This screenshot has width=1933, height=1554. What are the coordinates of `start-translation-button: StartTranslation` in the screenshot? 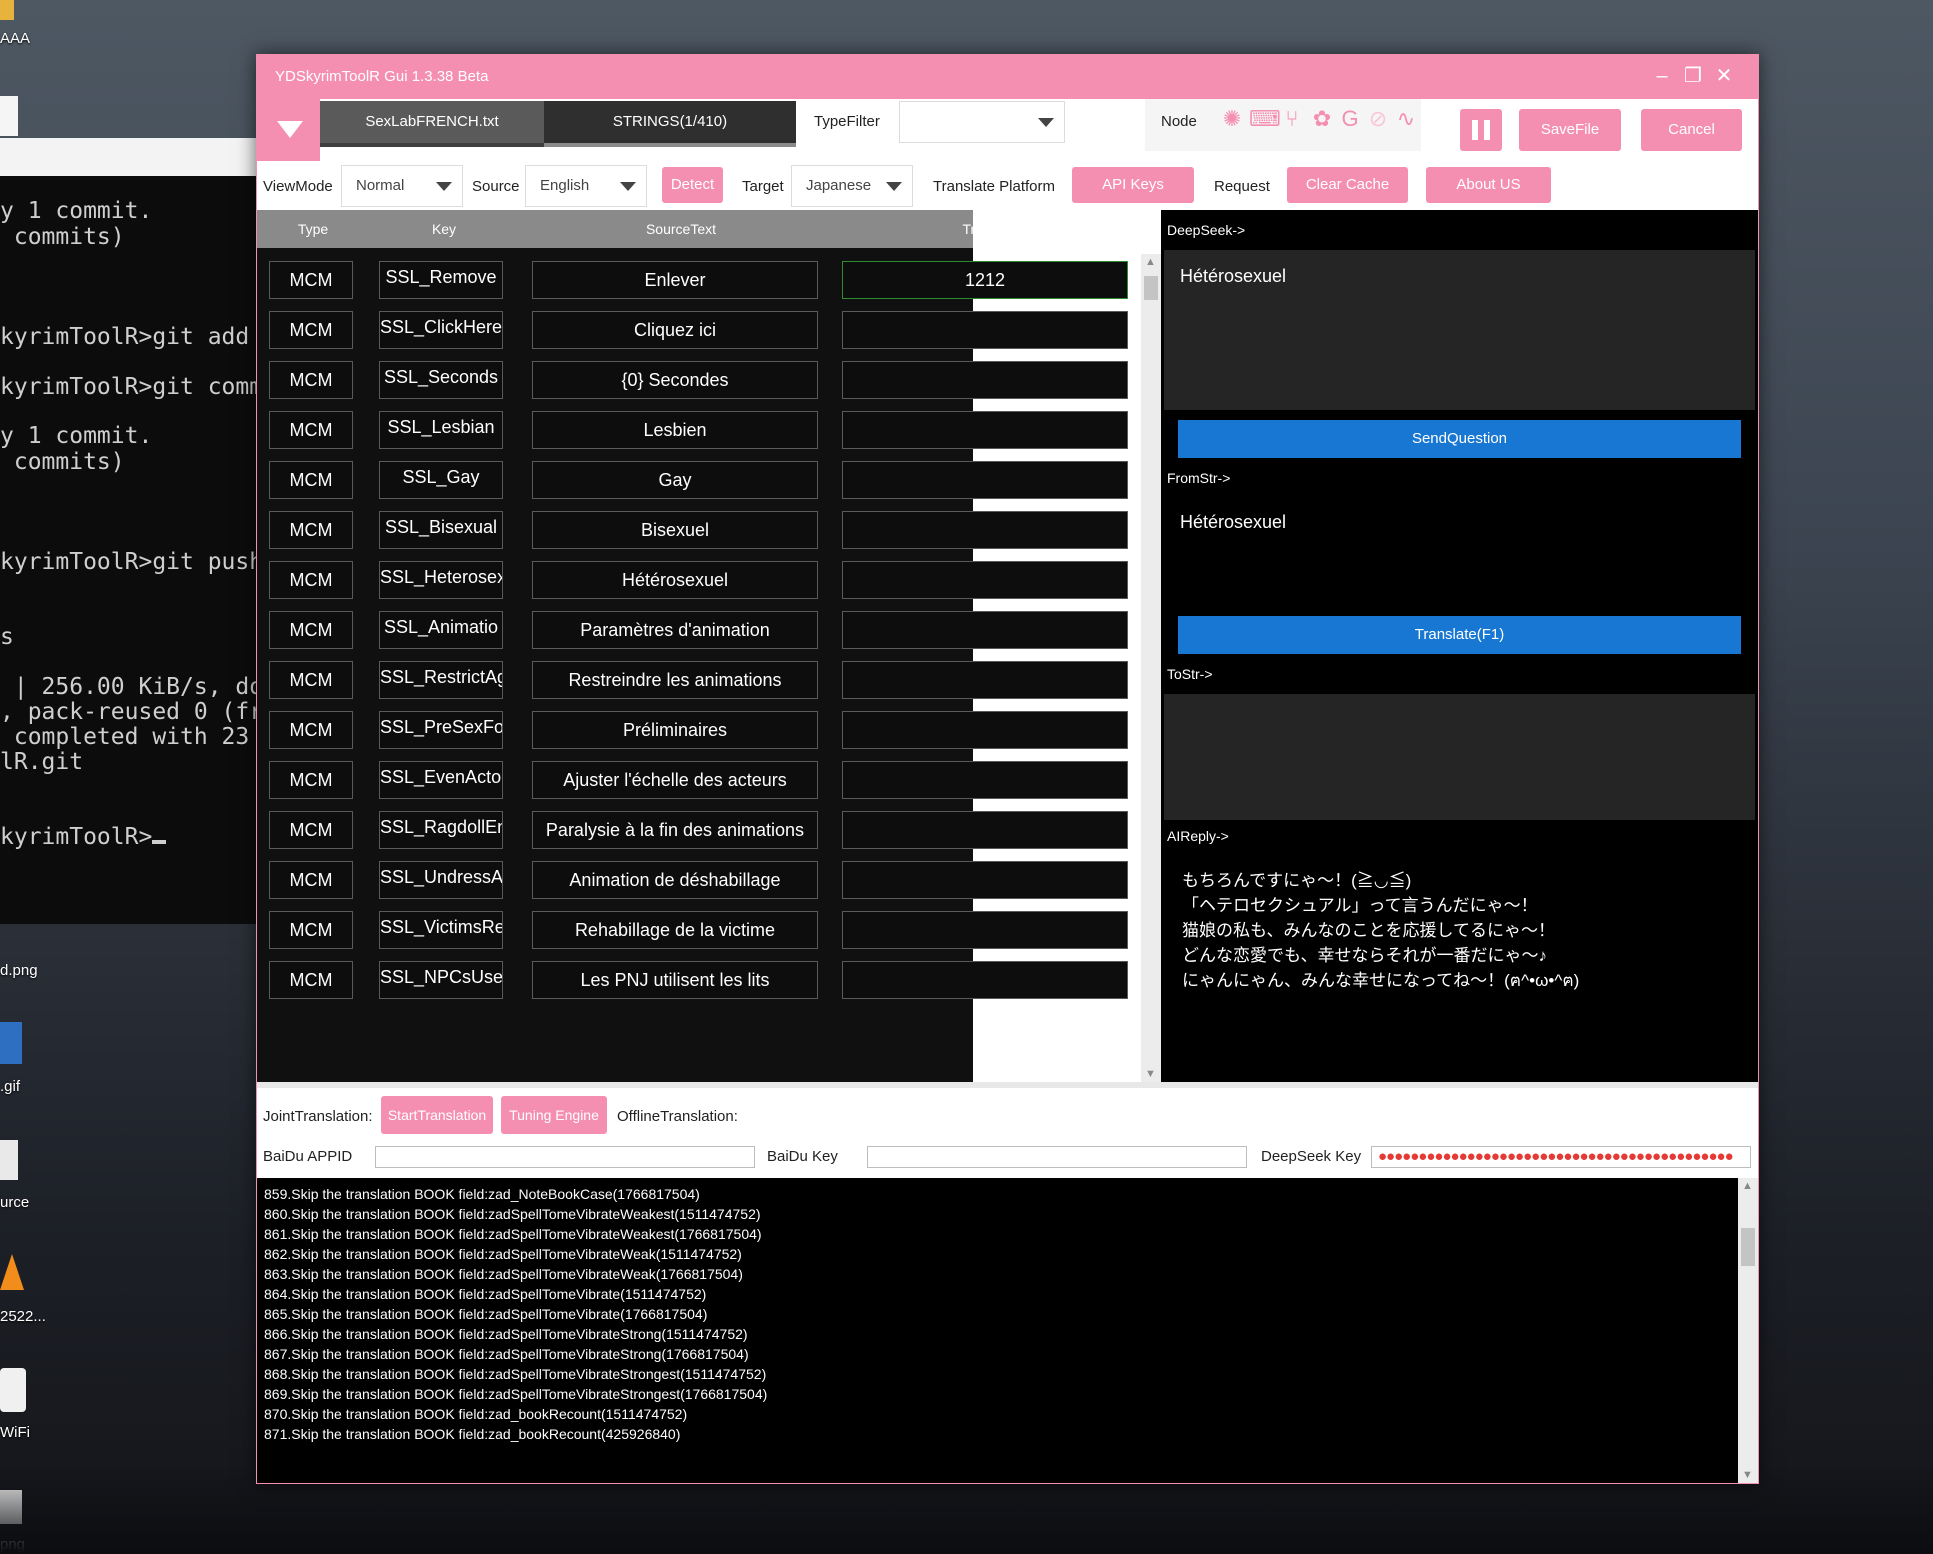 It's located at (437, 1115).